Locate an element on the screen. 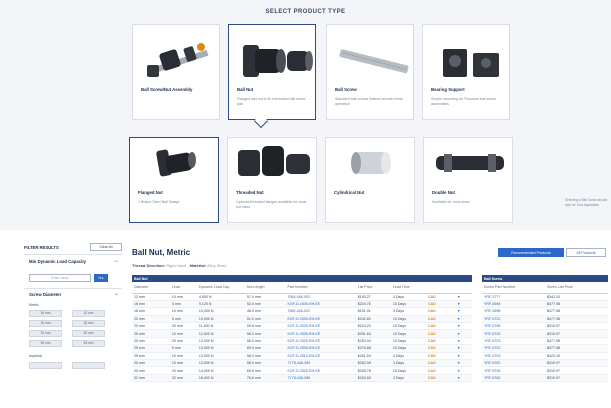  screw-part-link: YRF-5722 is located at coordinates (513, 319).